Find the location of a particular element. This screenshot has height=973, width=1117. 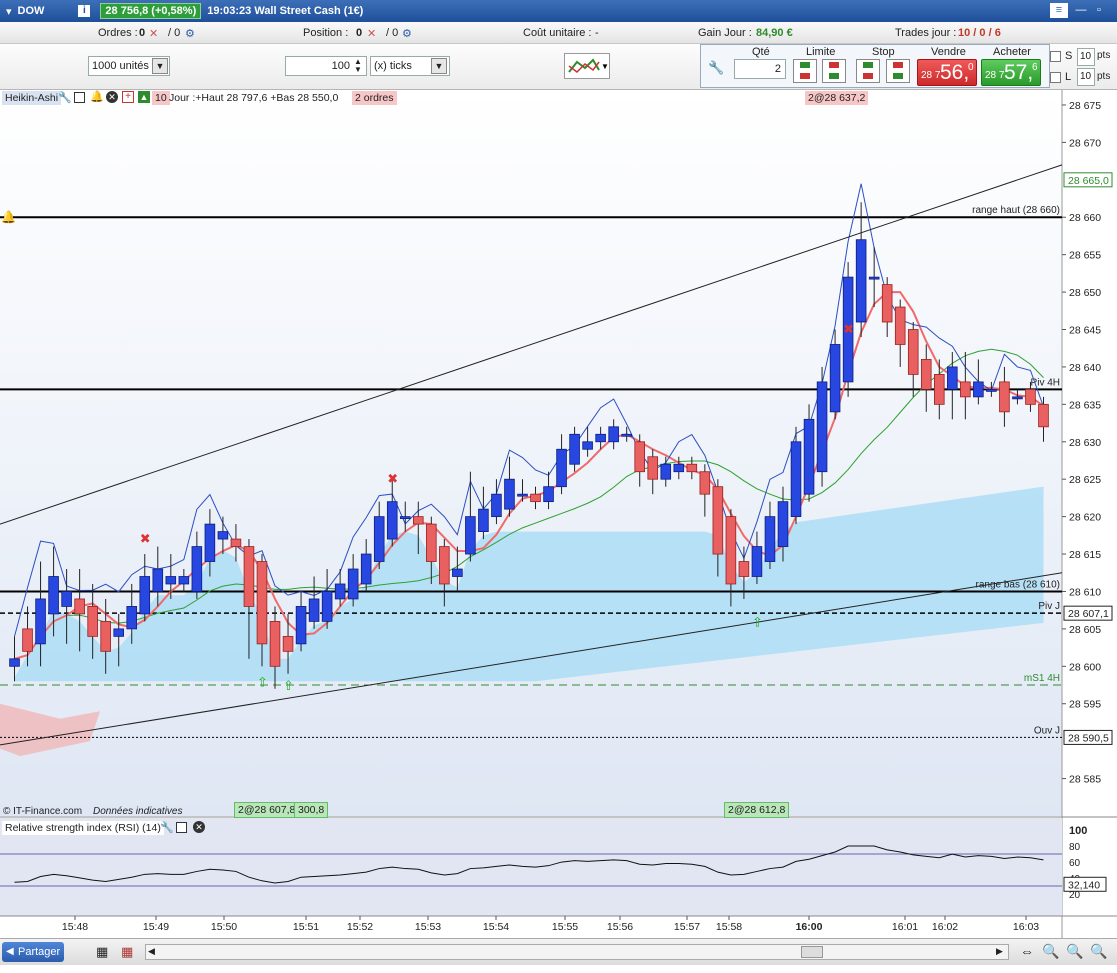

alarm-bell-icon: 🔔 is located at coordinates (8, 217).